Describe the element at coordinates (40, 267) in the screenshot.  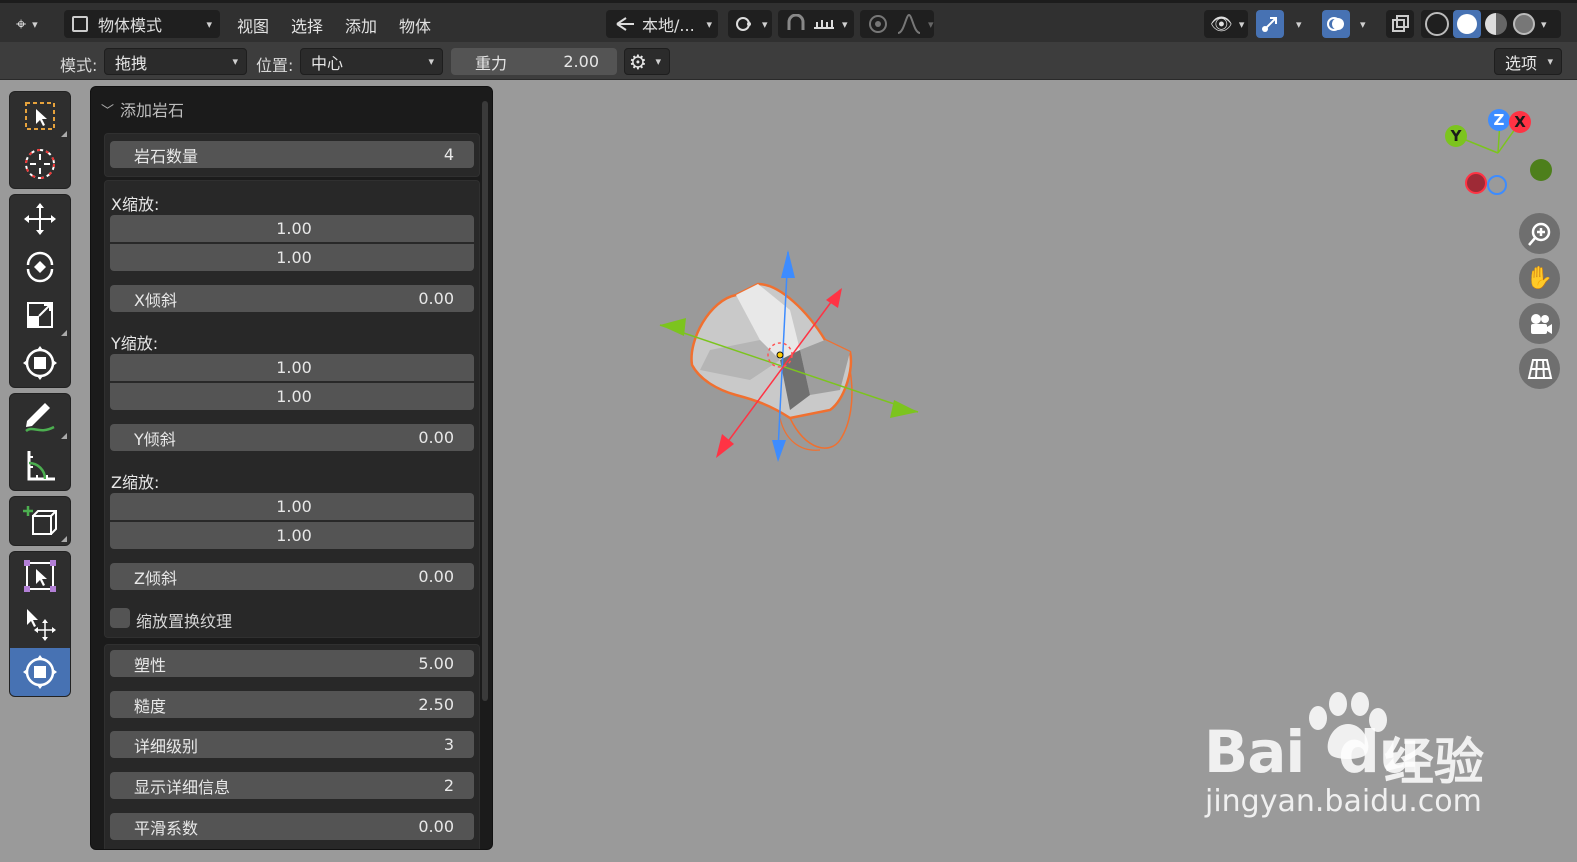
I see `rotate-tool` at that location.